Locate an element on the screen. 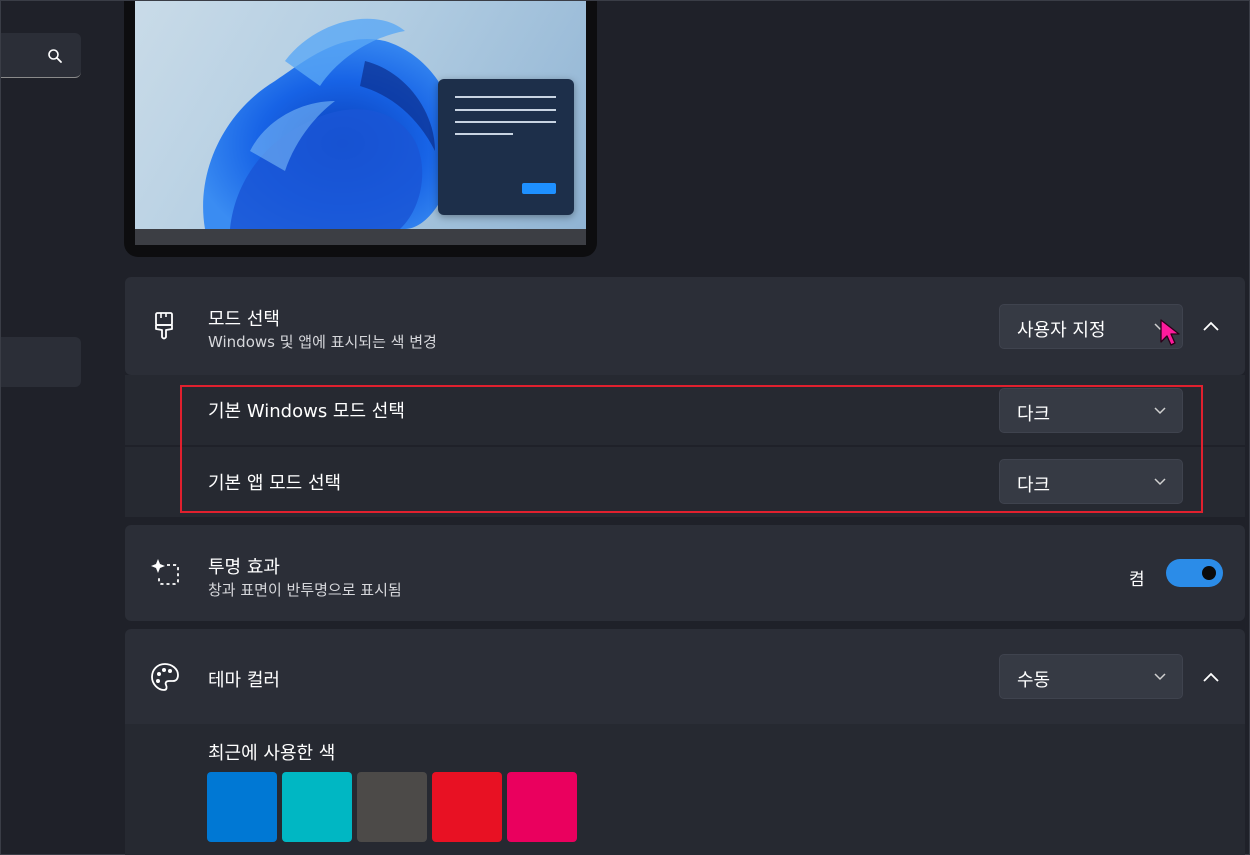 The width and height of the screenshot is (1250, 855). sparkle-select-icon is located at coordinates (165, 572).